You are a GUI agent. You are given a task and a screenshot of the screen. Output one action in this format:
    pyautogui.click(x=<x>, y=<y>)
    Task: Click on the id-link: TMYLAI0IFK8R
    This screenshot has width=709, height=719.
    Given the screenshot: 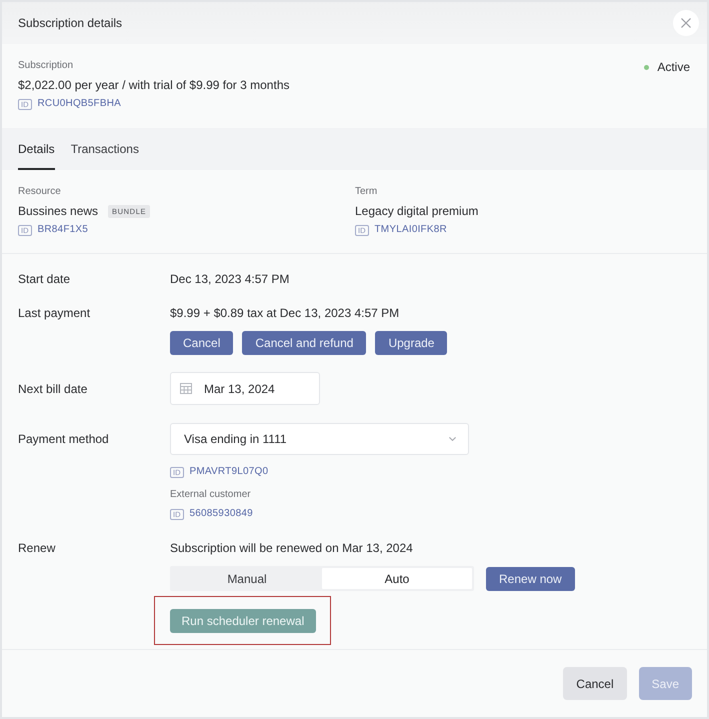 What is the action you would take?
    pyautogui.click(x=410, y=230)
    